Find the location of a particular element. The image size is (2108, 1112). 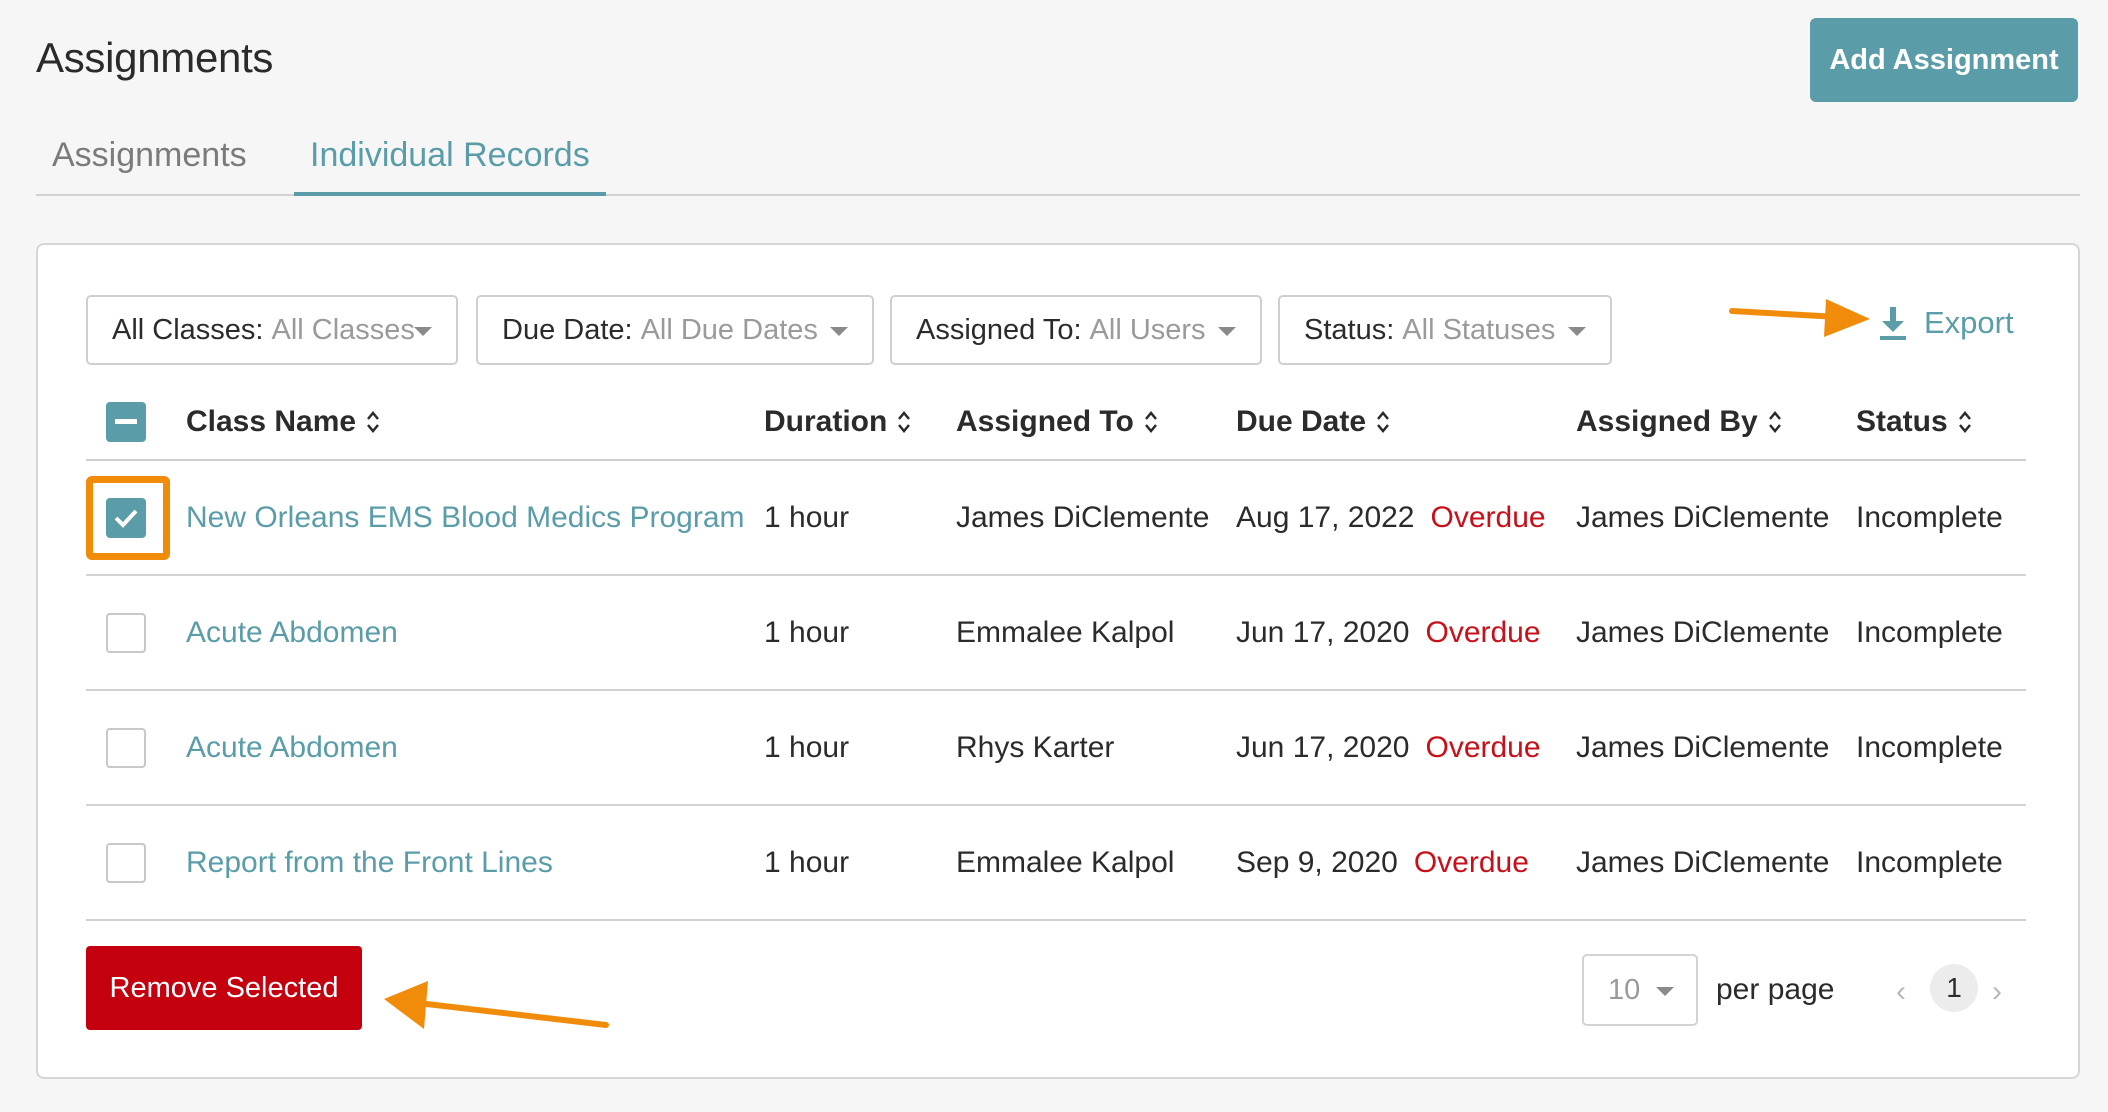

filter-due-date: Due Date: All Due Dates is located at coordinates (675, 330).